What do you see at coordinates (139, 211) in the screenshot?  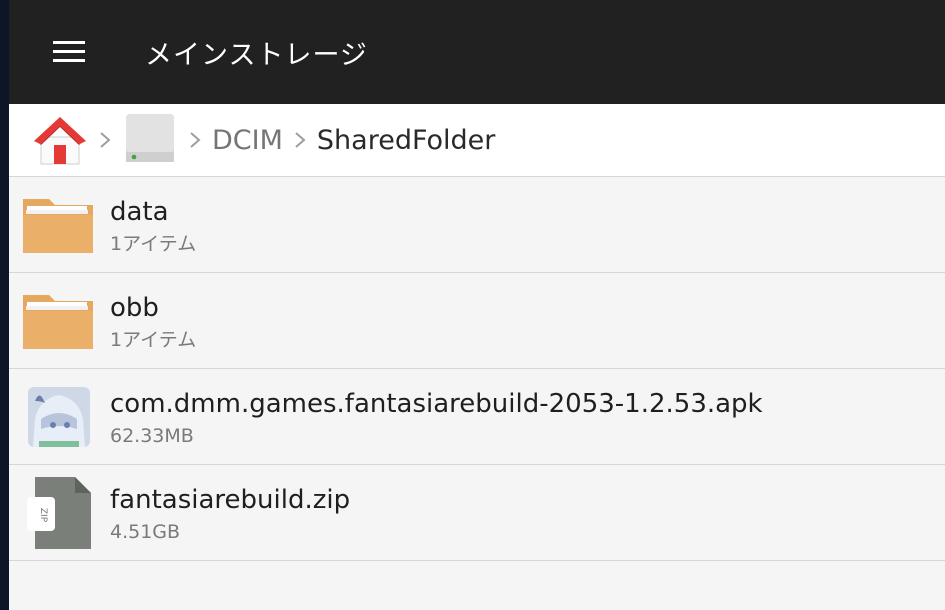 I see `file-name: data` at bounding box center [139, 211].